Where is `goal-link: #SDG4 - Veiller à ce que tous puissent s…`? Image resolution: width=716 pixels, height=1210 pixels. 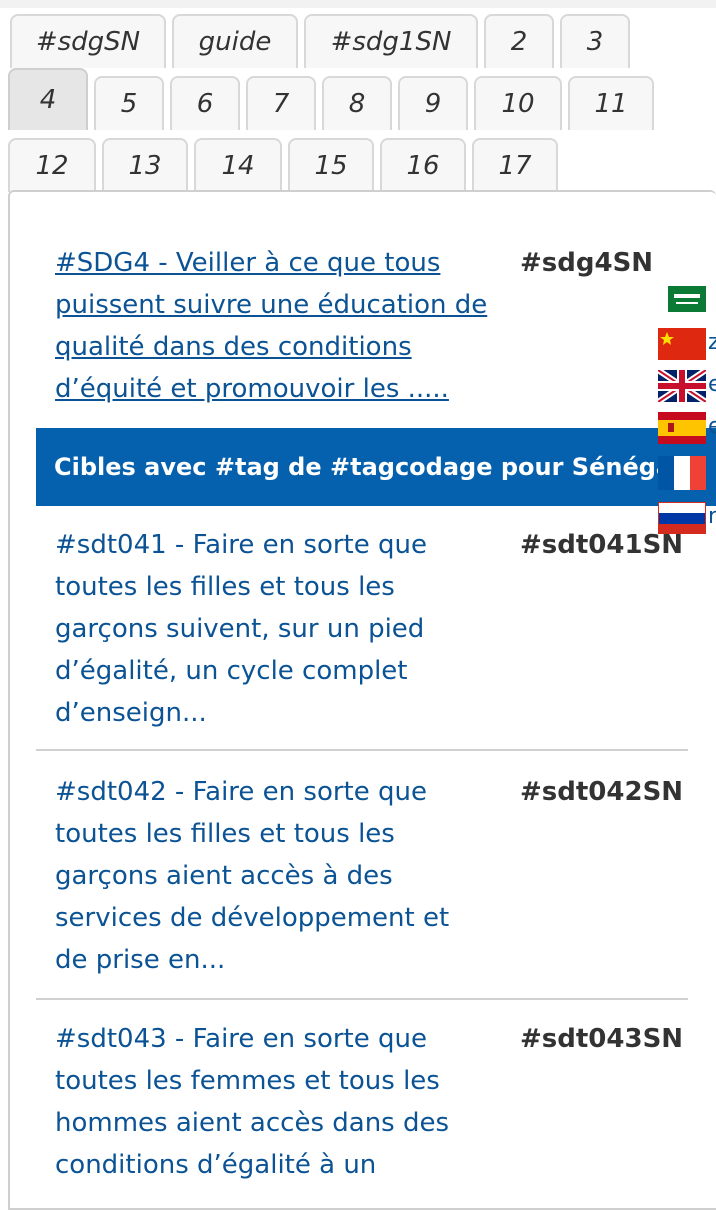 goal-link: #SDG4 - Veiller à ce que tous puissent s… is located at coordinates (280, 326).